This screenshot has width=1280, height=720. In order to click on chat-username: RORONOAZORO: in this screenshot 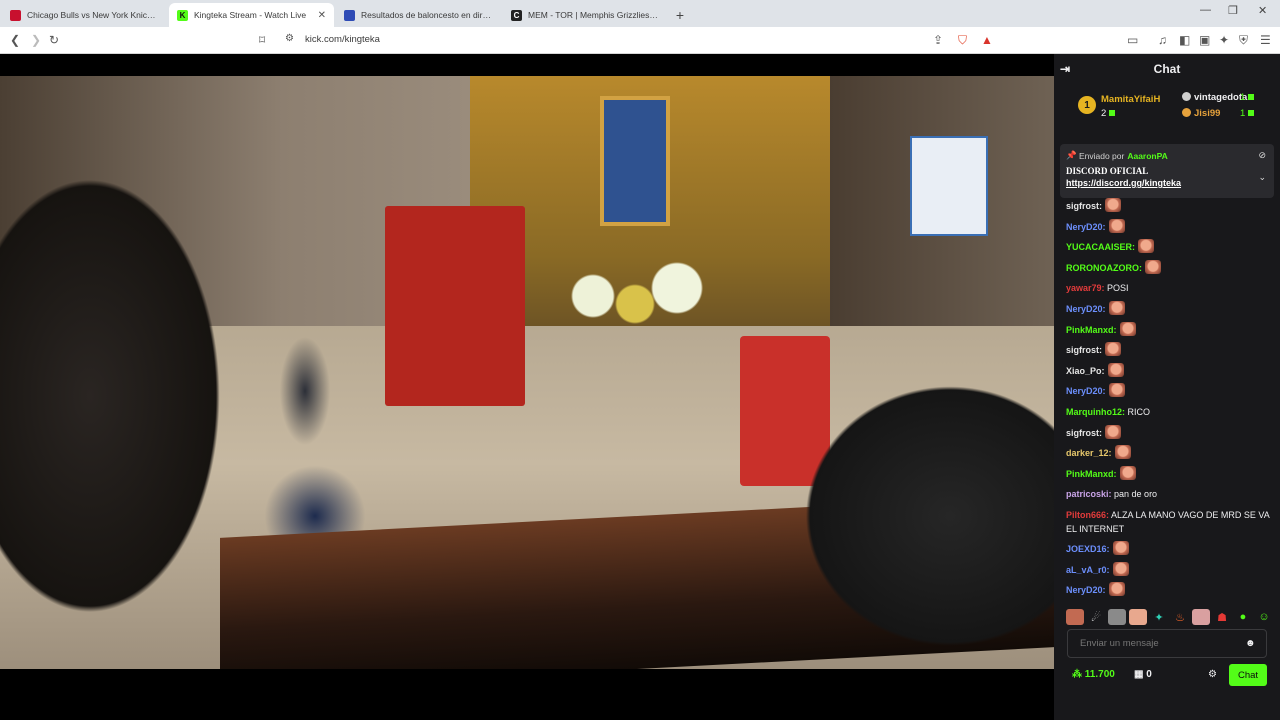, I will do `click(1104, 268)`.